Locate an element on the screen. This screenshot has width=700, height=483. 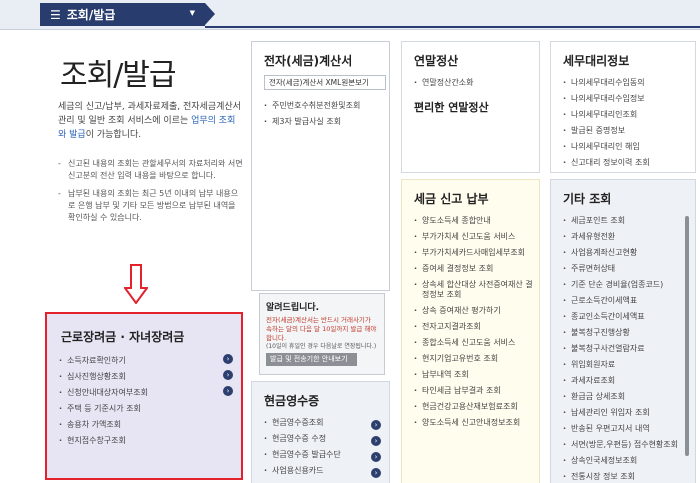
list-item: 주류면허상태 is located at coordinates (629, 269).